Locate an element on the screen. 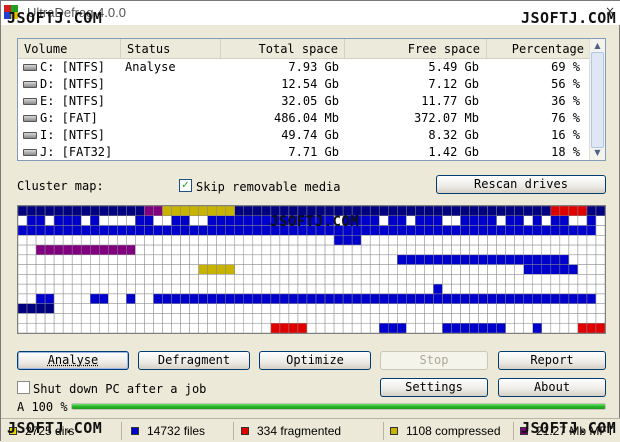  about-button: About is located at coordinates (552, 387).